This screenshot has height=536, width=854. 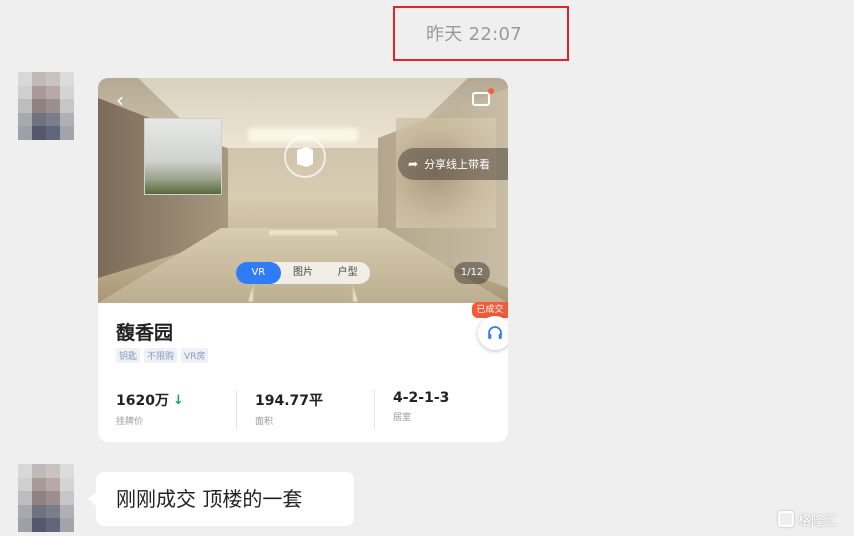 I want to click on back-arrow-icon: ‹, so click(x=124, y=100).